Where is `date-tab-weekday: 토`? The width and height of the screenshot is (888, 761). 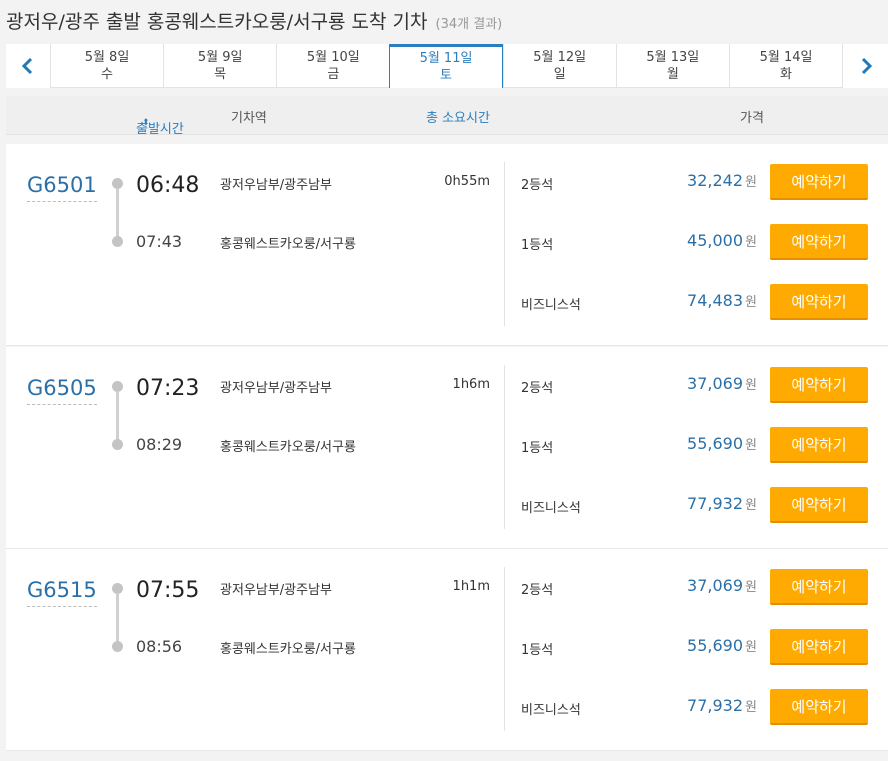
date-tab-weekday: 토 is located at coordinates (446, 75).